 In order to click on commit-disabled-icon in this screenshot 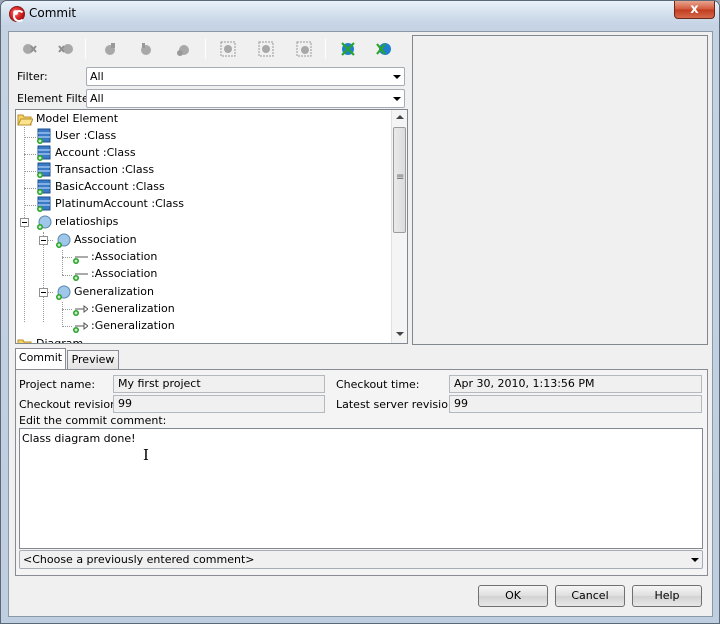, I will do `click(30, 49)`.